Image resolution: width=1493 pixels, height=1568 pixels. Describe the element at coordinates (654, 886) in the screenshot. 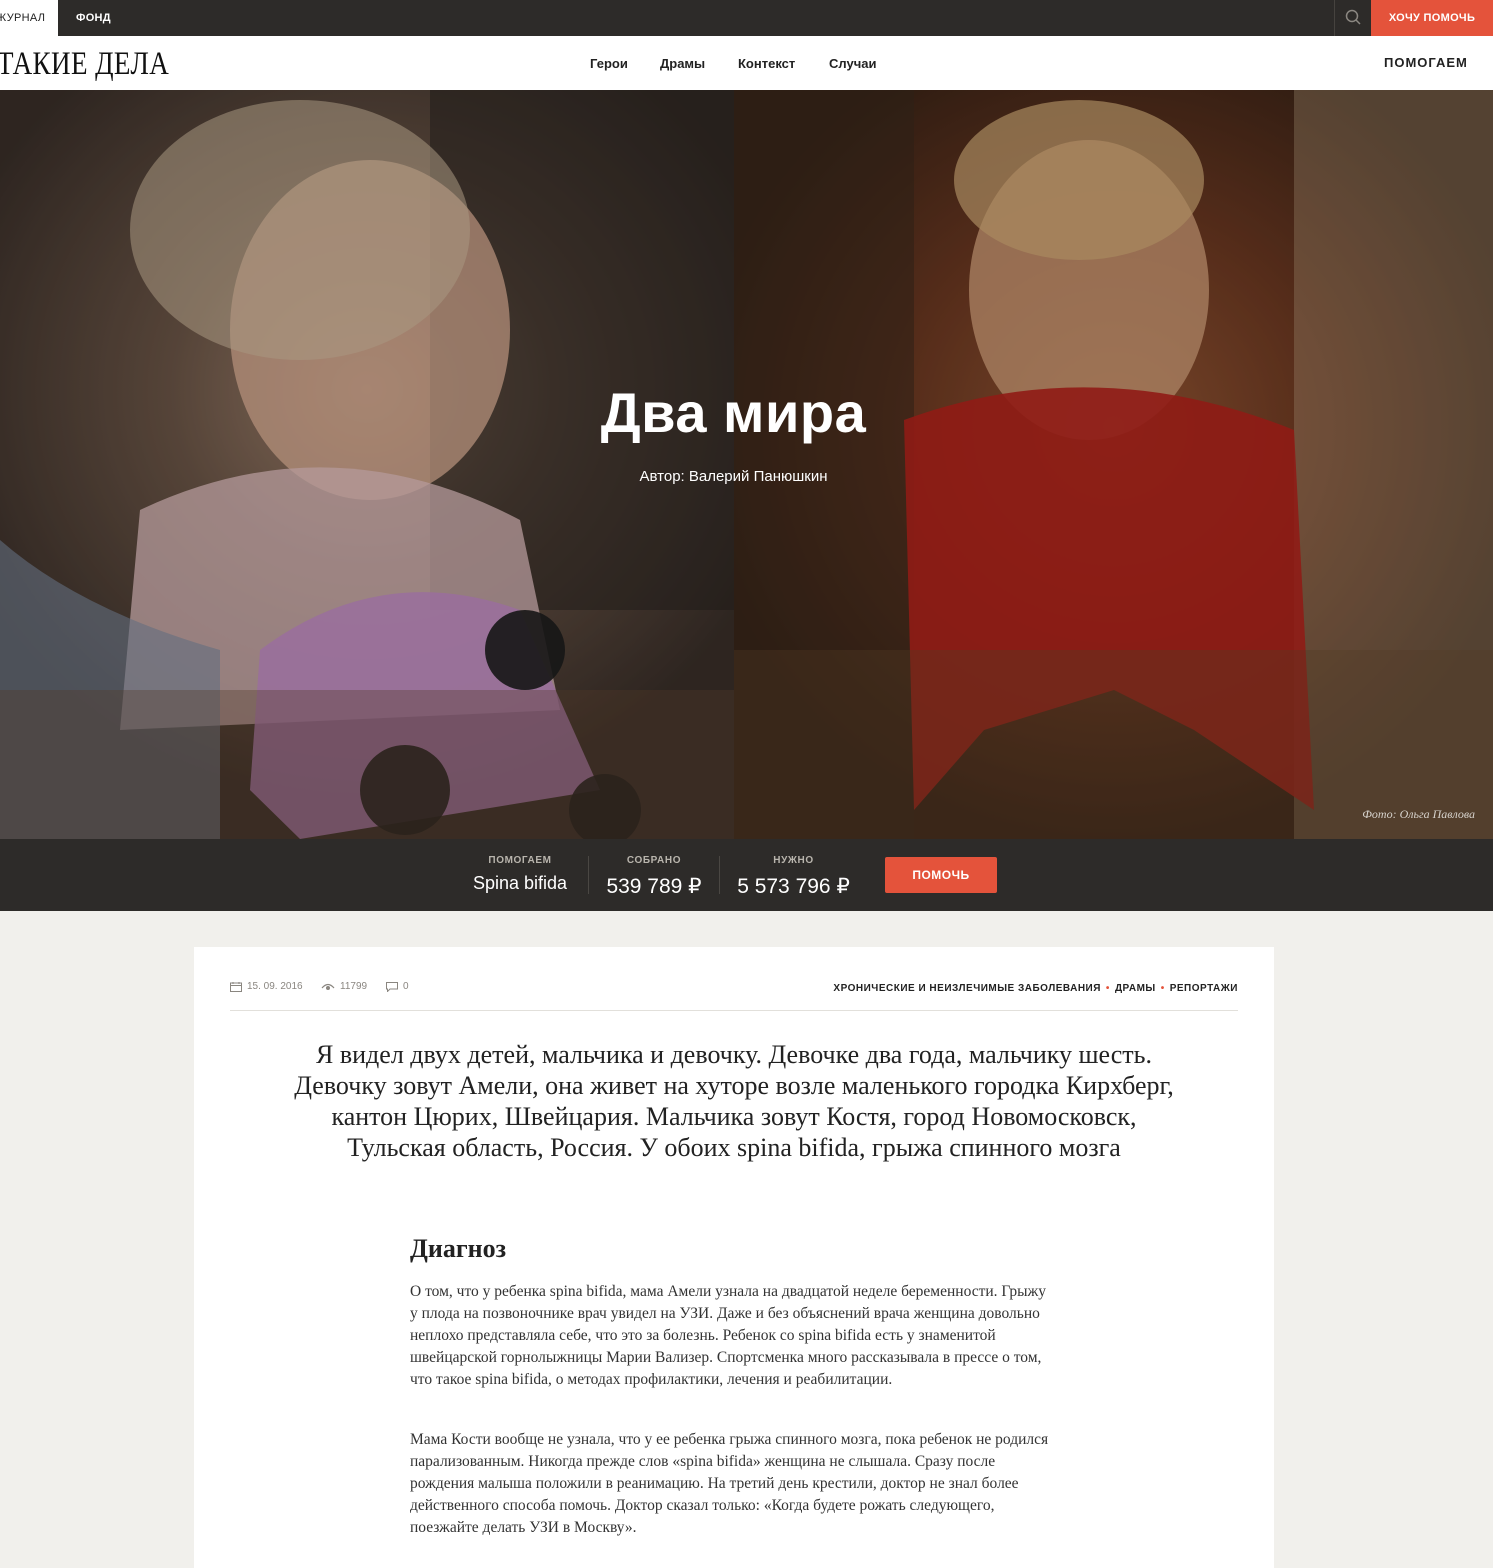

I see `donation-raised-value: 539 789 ₽` at that location.